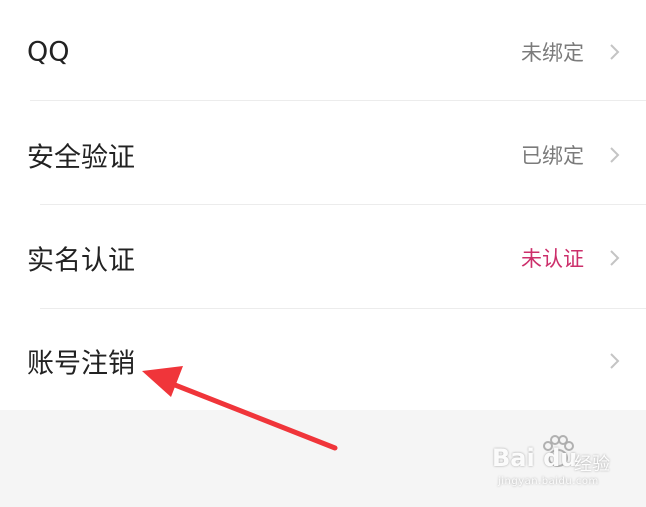  What do you see at coordinates (548, 481) in the screenshot?
I see `watermark-url: jingyan.baidu.com` at bounding box center [548, 481].